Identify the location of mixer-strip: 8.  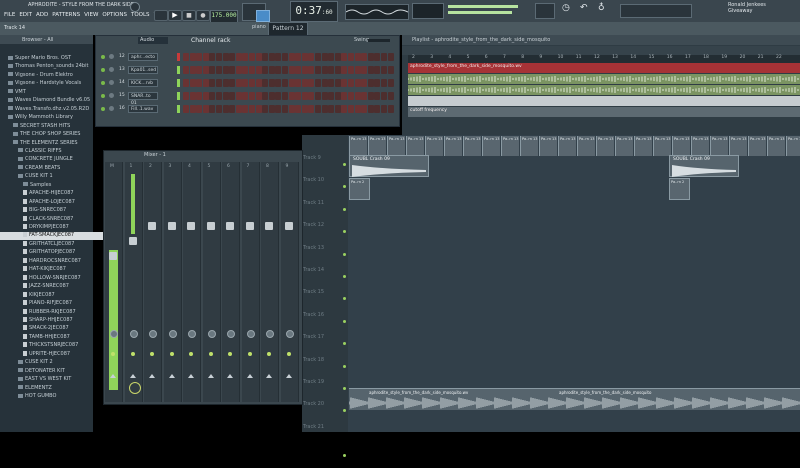
(270, 282).